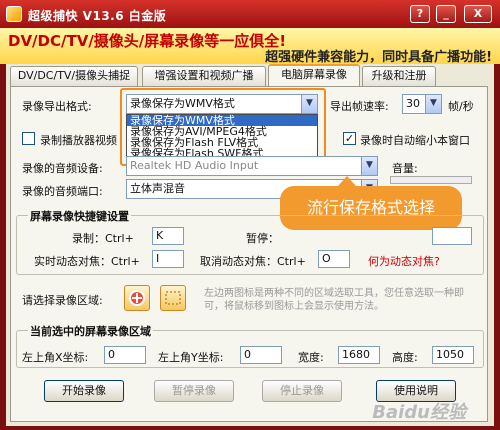 This screenshot has width=500, height=430. I want to click on audio-device-label: 录像的音频设备:, so click(62, 168).